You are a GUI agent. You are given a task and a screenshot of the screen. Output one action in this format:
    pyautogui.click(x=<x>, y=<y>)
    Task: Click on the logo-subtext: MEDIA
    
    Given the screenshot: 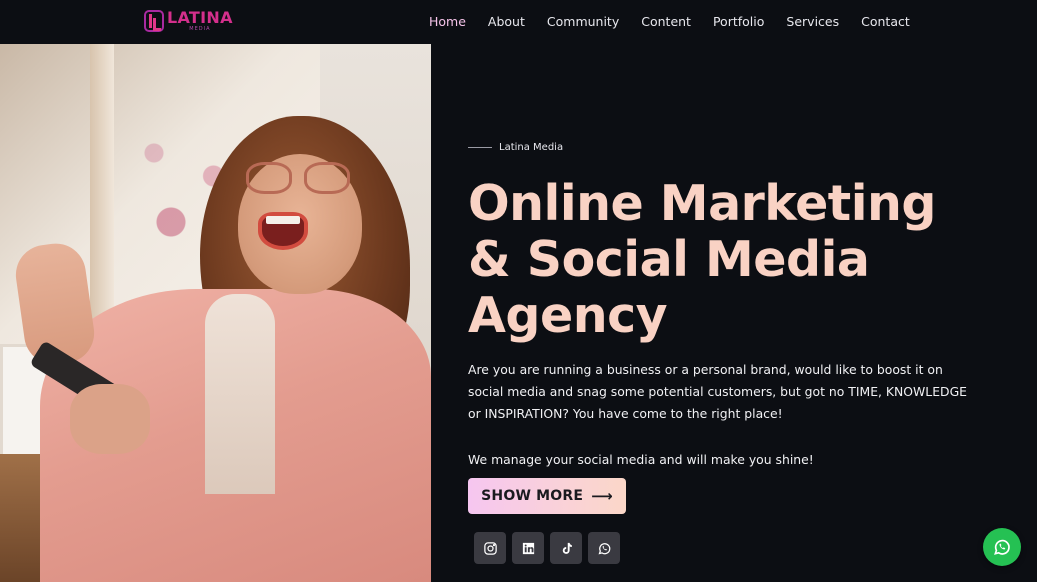 What is the action you would take?
    pyautogui.click(x=200, y=29)
    